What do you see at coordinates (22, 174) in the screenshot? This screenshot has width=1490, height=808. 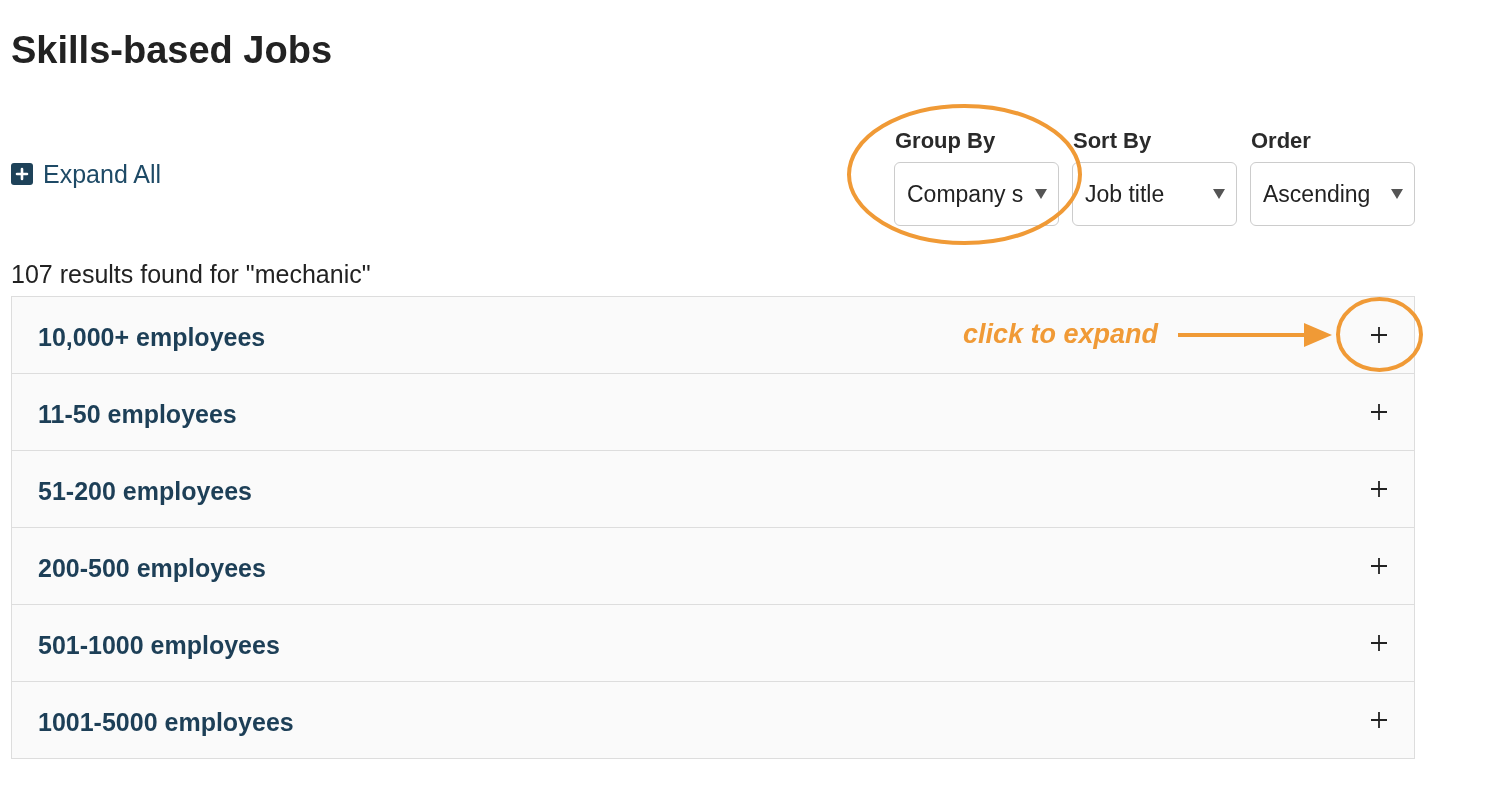 I see `plus-square-icon` at bounding box center [22, 174].